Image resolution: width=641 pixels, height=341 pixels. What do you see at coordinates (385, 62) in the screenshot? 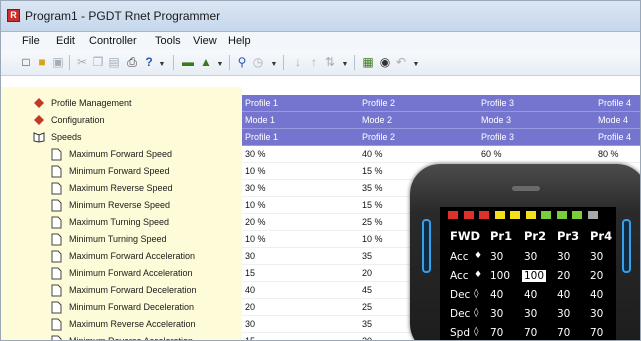
I see `binoculars-icon: ◉` at bounding box center [385, 62].